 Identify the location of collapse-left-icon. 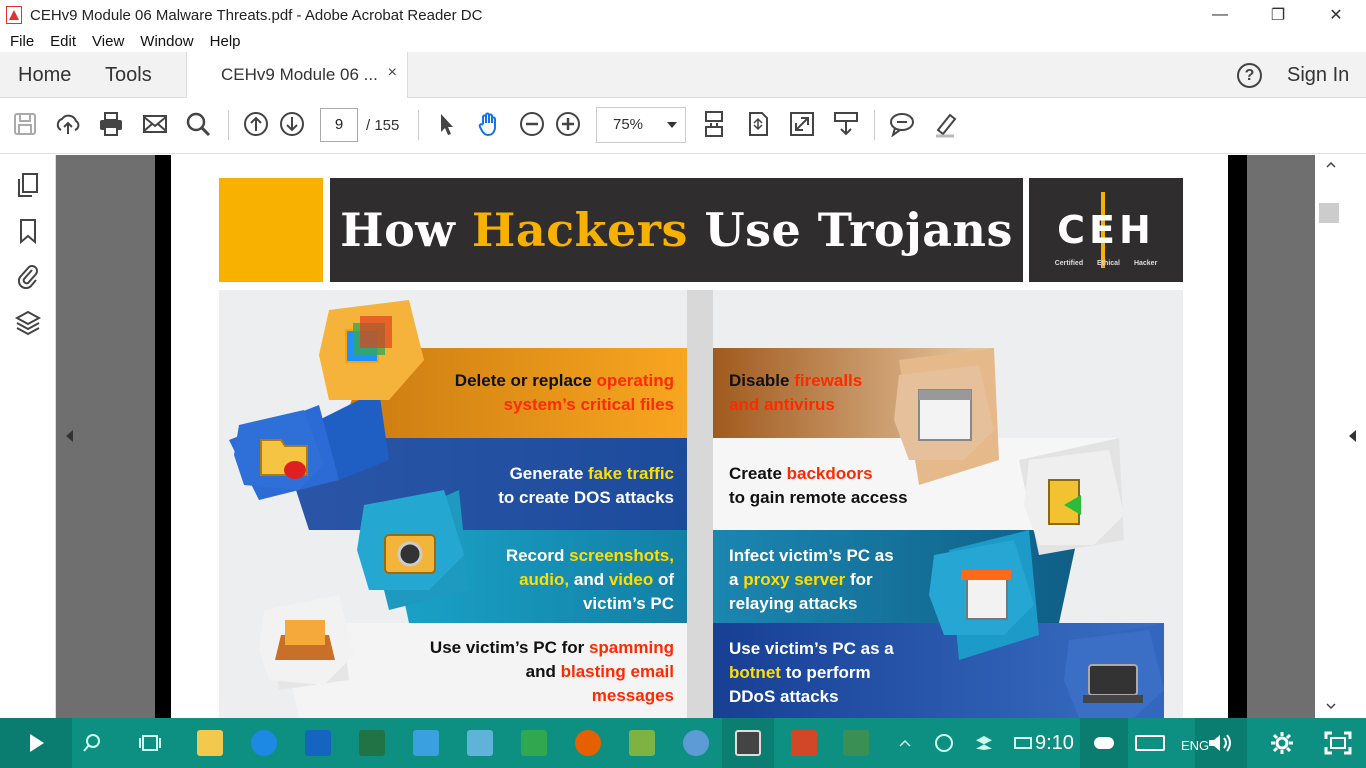
(69, 436).